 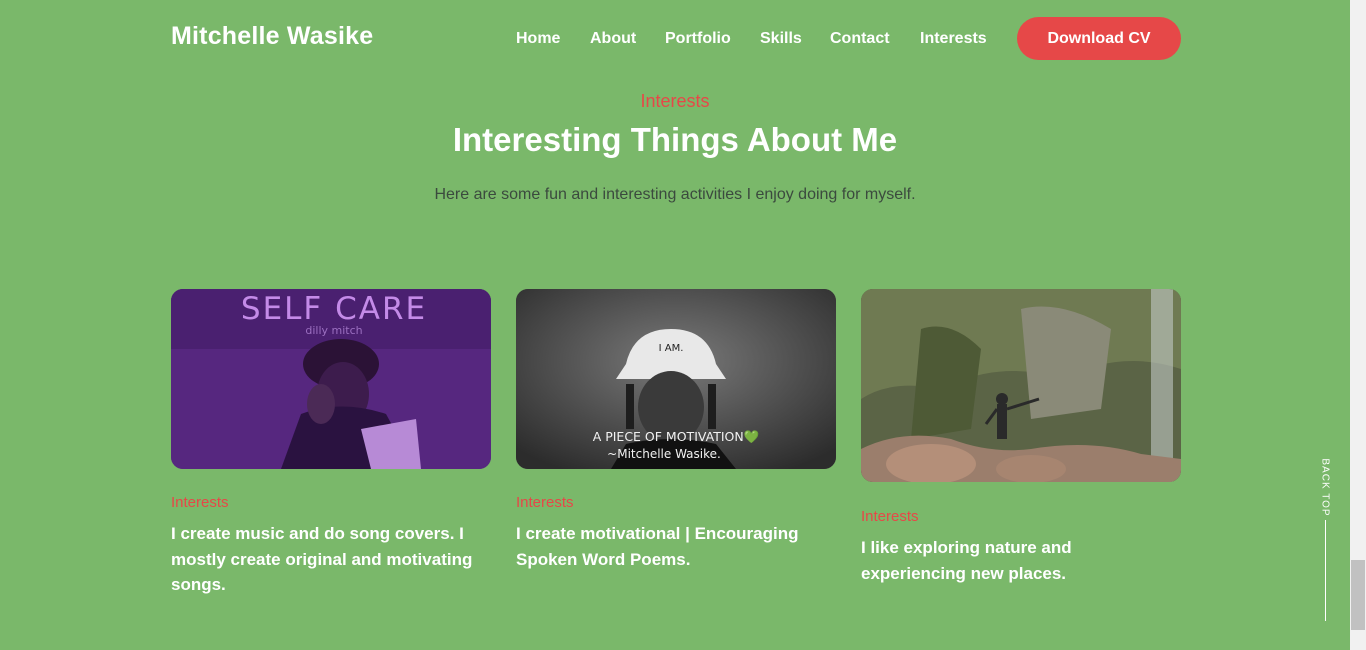 What do you see at coordinates (331, 379) in the screenshot?
I see `music-cover-image: SELF CARE dilly mitch` at bounding box center [331, 379].